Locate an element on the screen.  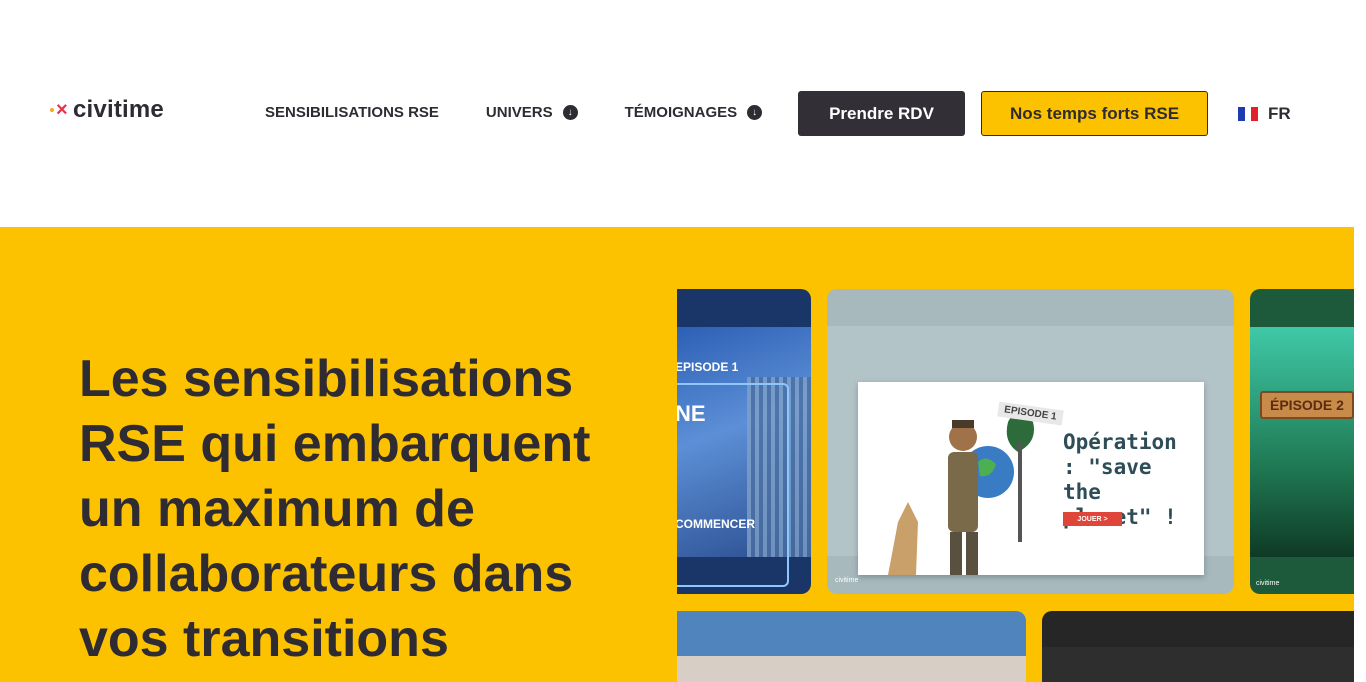
nav-item-univers: UNIVERS ↓ is located at coordinates (532, 112).